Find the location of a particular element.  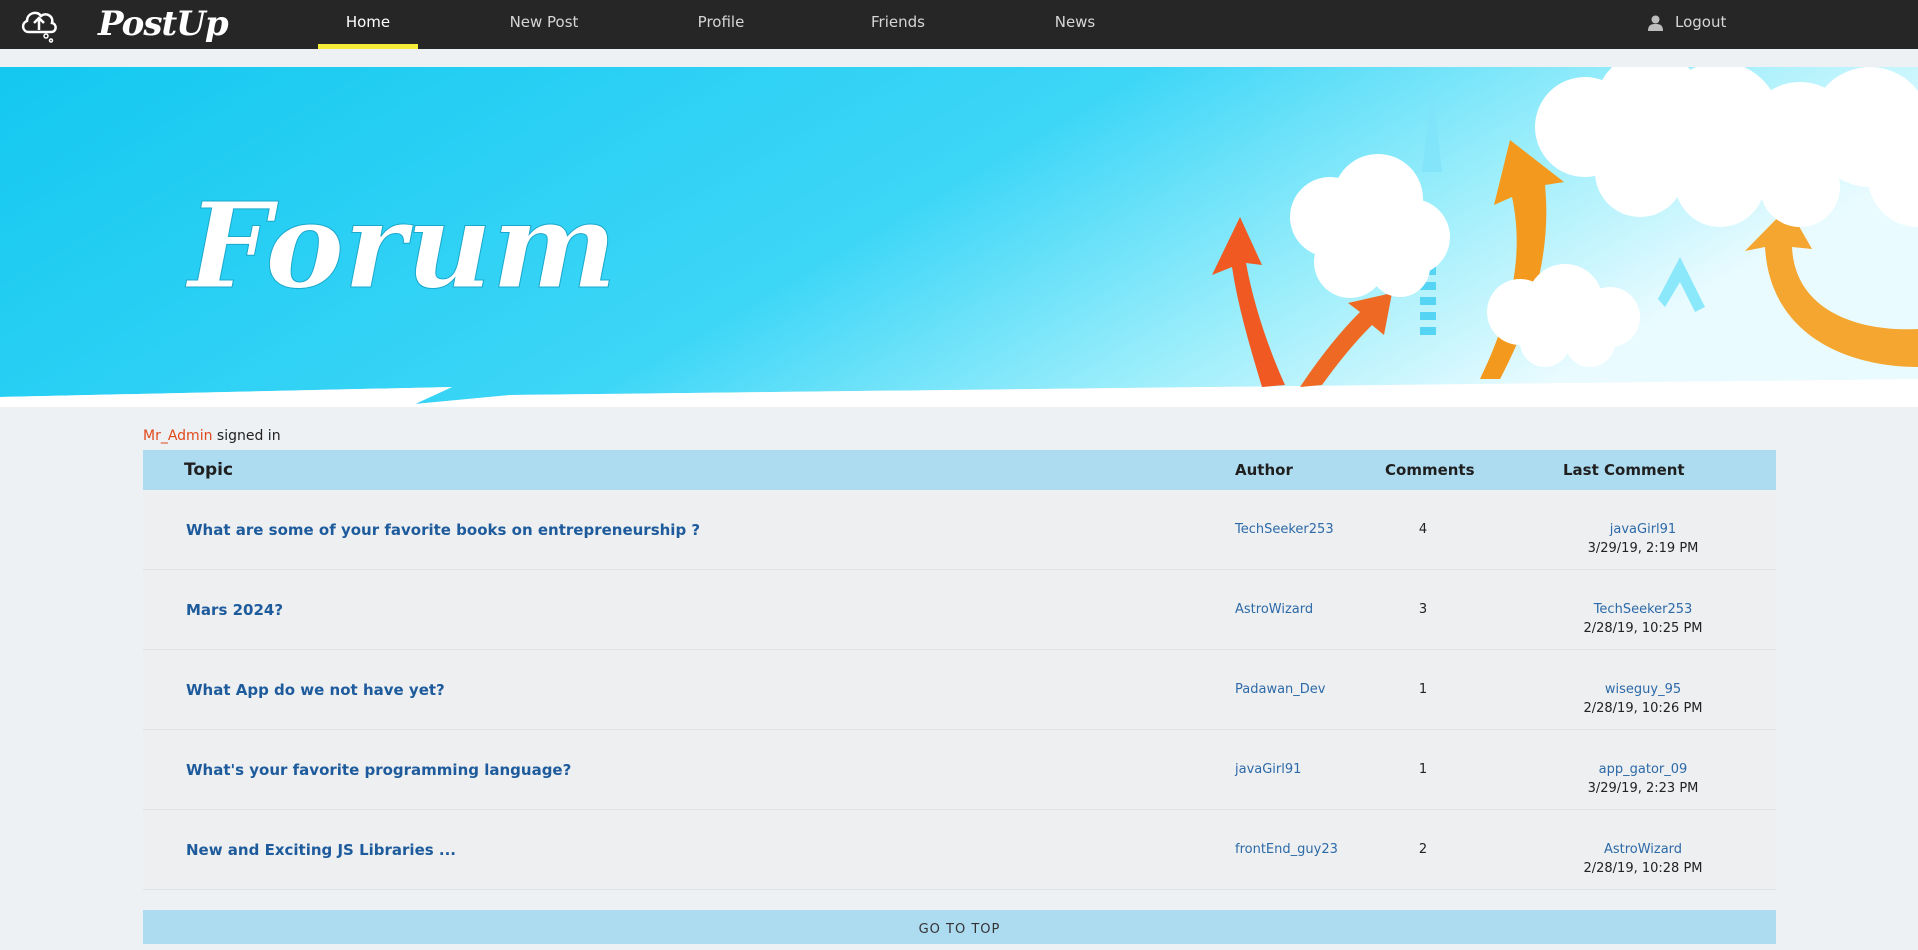

logout-button: Logout is located at coordinates (1687, 22).